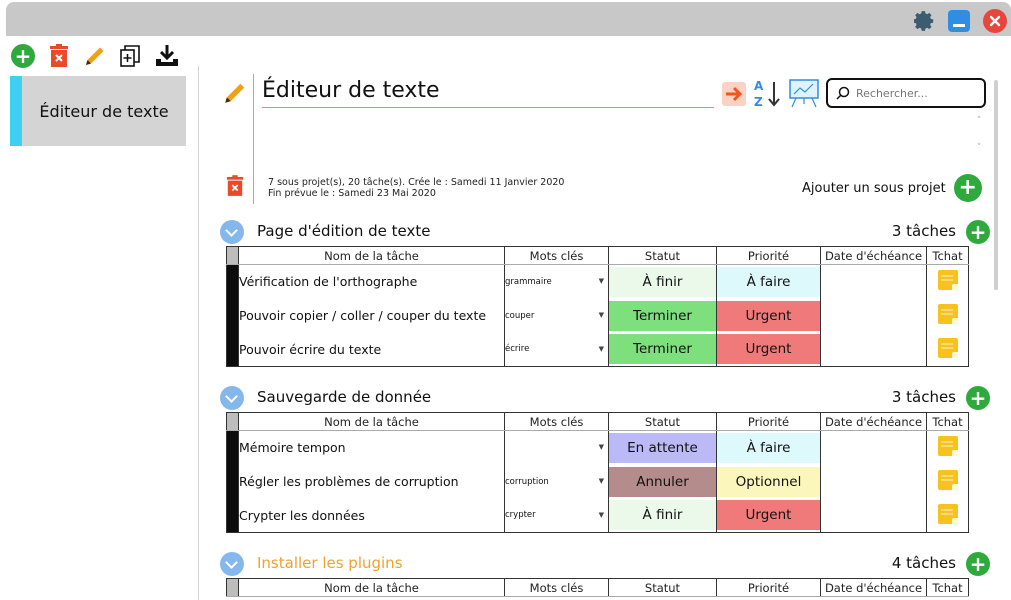 The width and height of the screenshot is (1011, 600). Describe the element at coordinates (235, 188) in the screenshot. I see `delete-project-inline-button` at that location.